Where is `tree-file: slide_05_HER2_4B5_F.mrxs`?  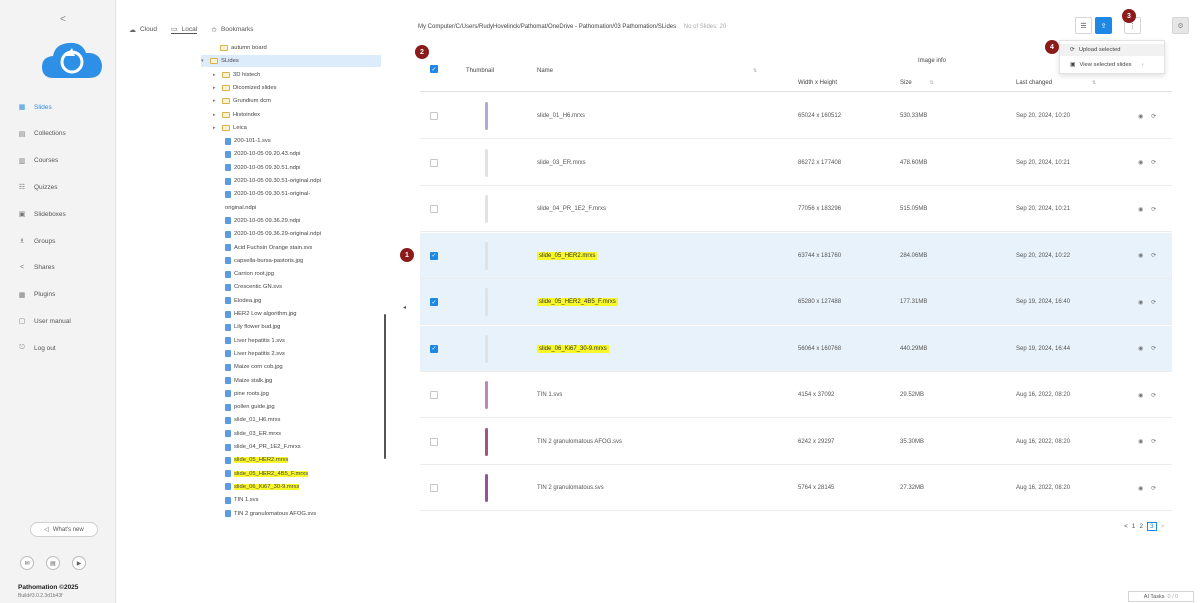 tree-file: slide_05_HER2_4B5_F.mrxs is located at coordinates (267, 474).